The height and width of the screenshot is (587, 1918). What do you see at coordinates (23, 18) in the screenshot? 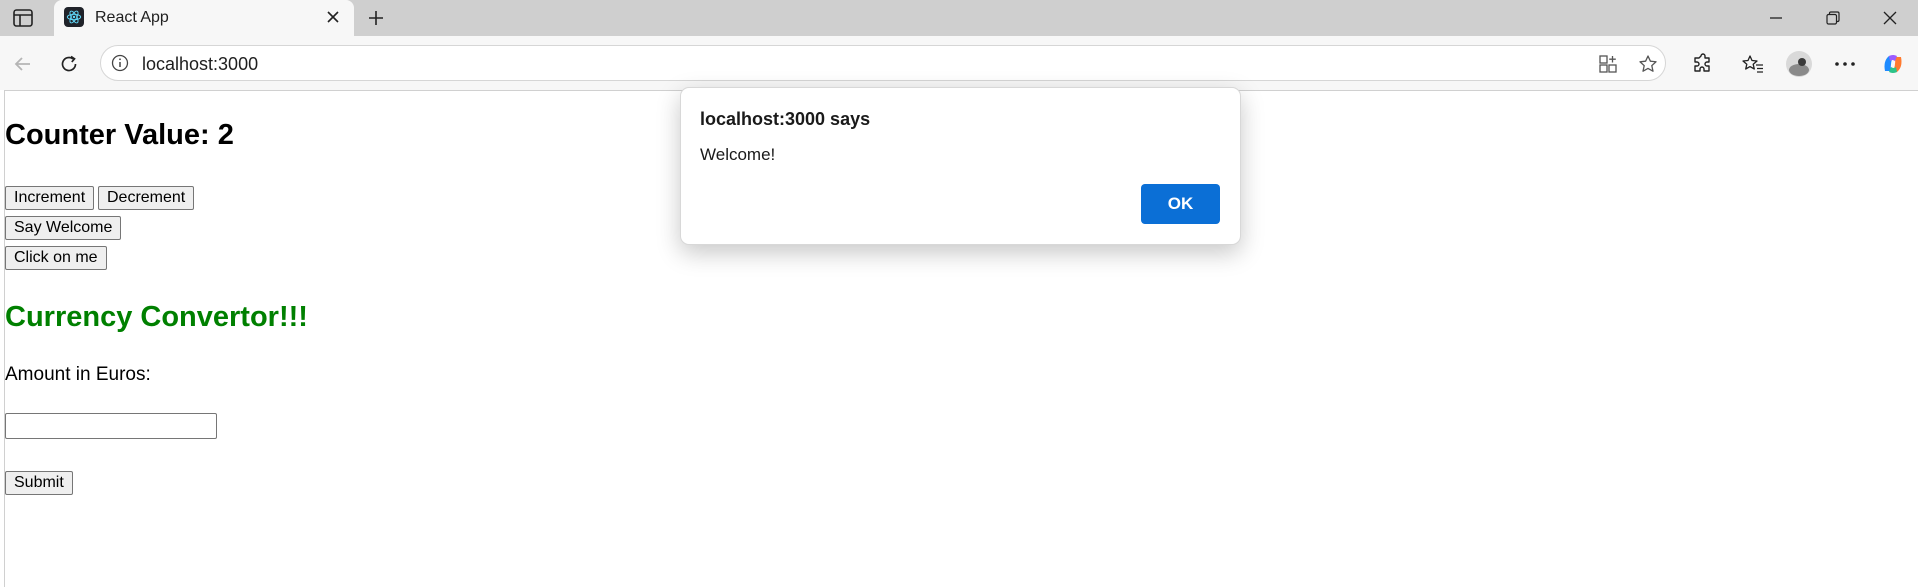
I see `tab-actions-icon` at bounding box center [23, 18].